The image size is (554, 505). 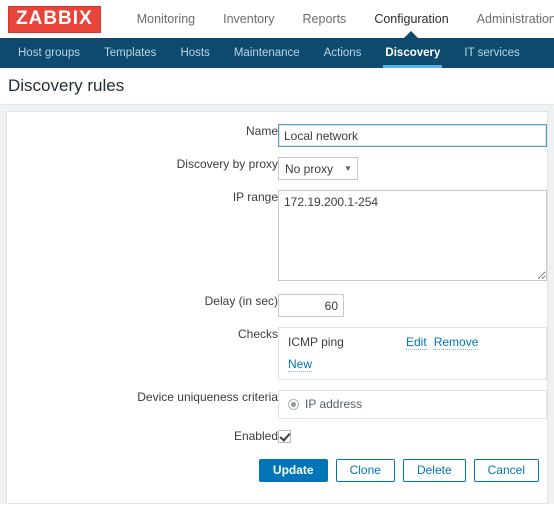 I want to click on form-row-proxy: Discovery by proxy No proxy ▼, so click(x=277, y=168).